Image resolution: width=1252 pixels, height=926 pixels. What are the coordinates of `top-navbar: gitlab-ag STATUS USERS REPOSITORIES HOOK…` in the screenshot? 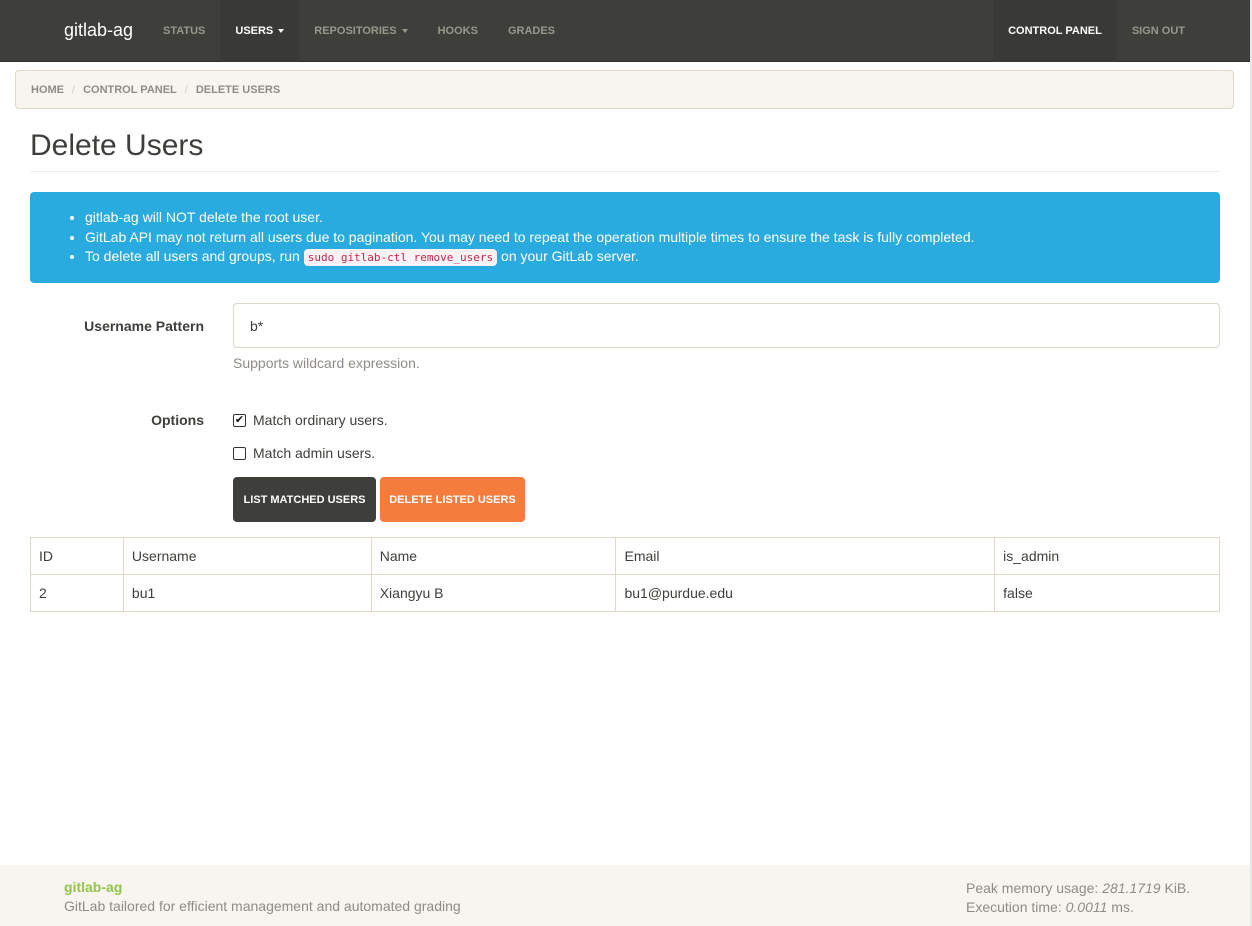 It's located at (626, 31).